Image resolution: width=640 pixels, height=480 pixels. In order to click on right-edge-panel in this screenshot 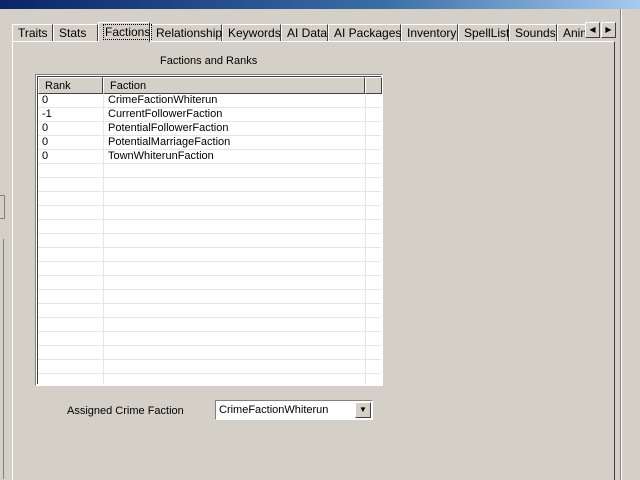, I will do `click(629, 244)`.